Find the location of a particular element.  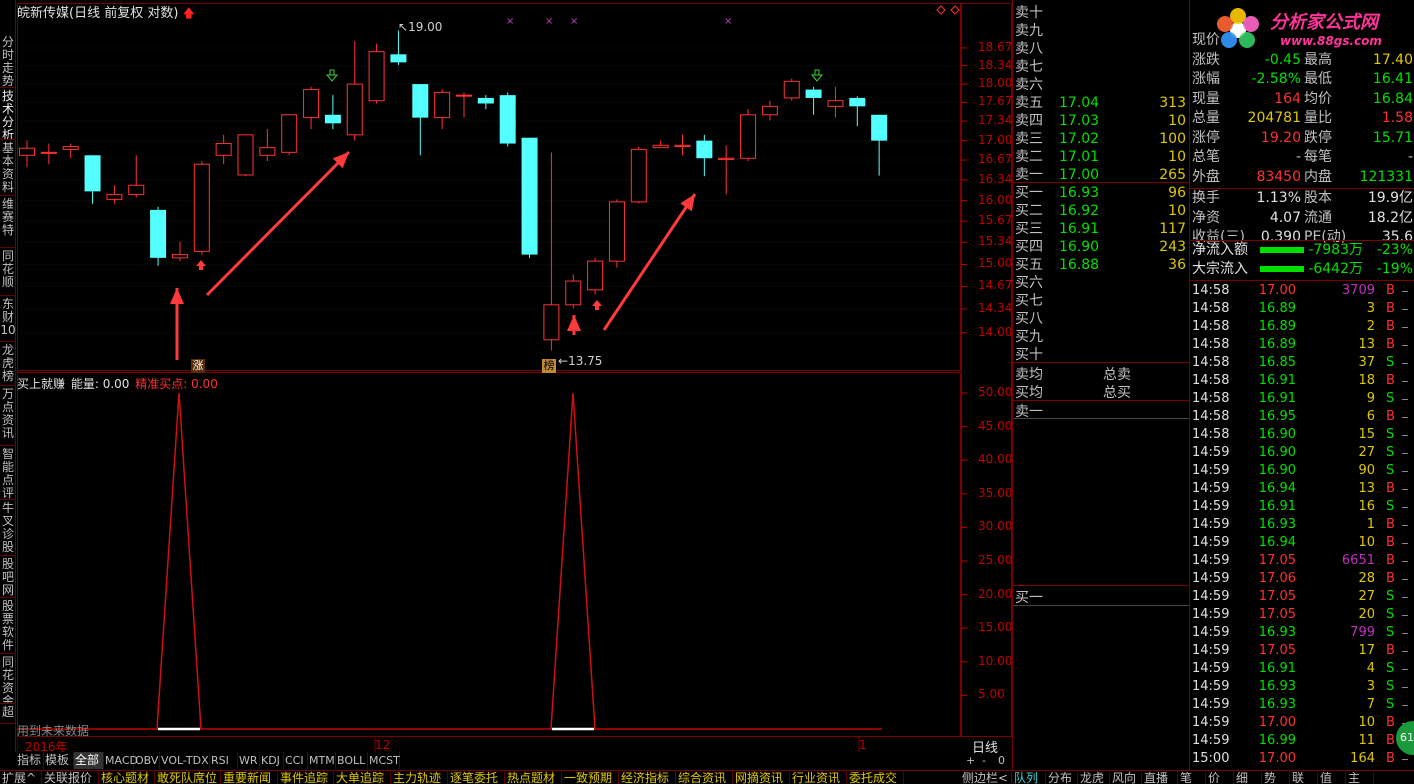

sell-row: 卖七 is located at coordinates (1101, 67).